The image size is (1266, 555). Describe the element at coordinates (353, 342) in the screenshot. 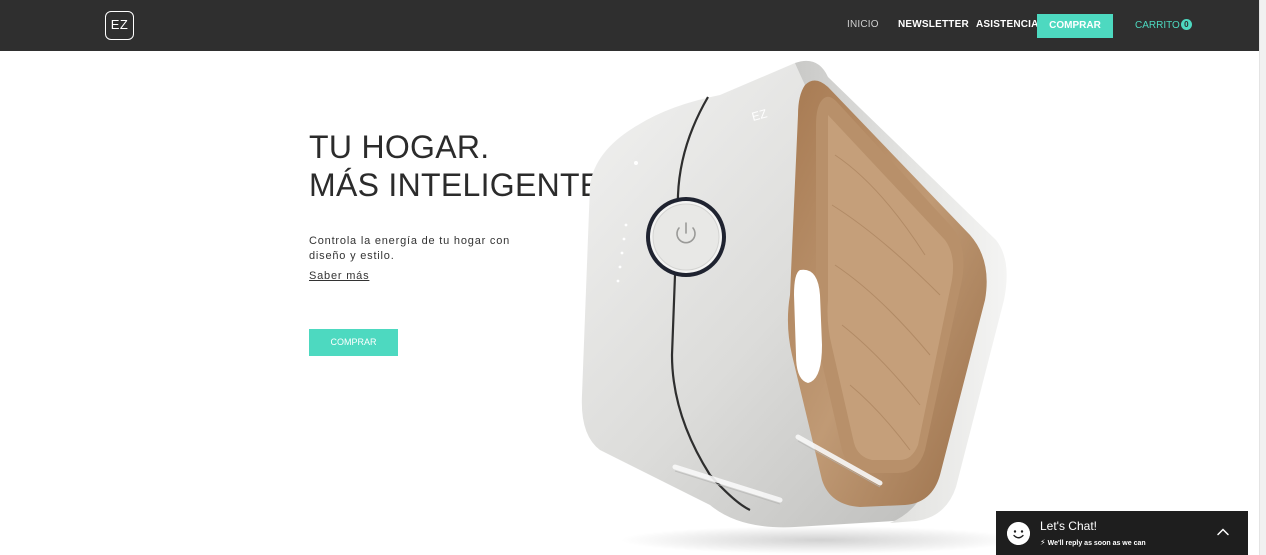

I see `hero-comprar-button: COMPRAR` at that location.